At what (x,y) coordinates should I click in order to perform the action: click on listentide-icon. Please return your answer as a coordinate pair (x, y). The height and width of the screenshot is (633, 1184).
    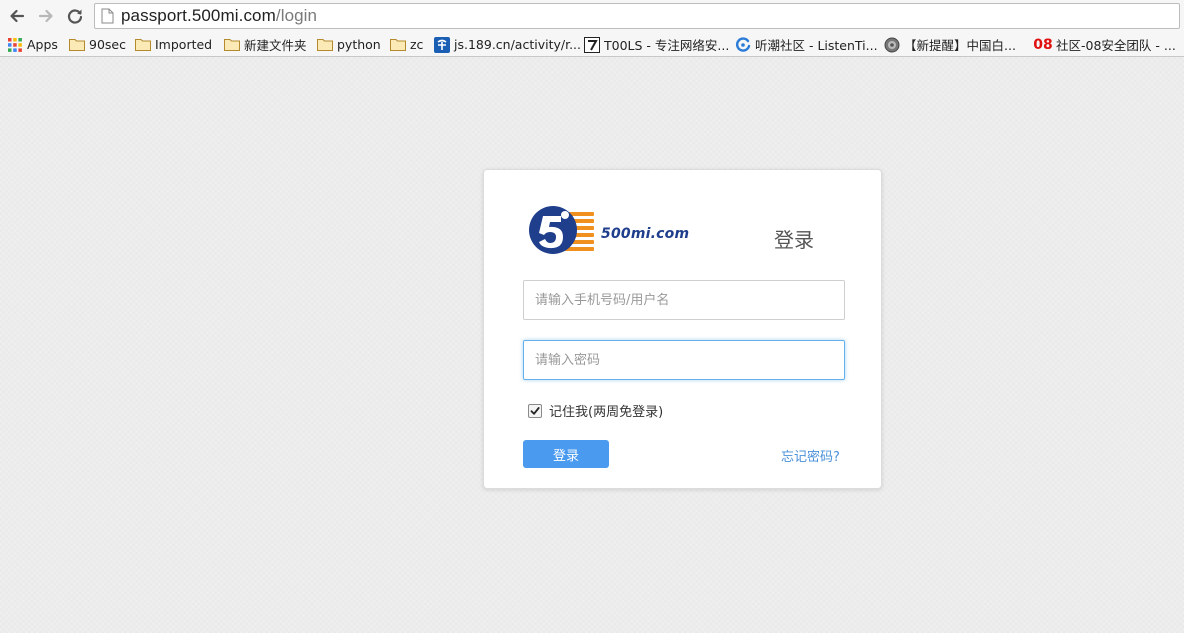
    Looking at the image, I should click on (743, 44).